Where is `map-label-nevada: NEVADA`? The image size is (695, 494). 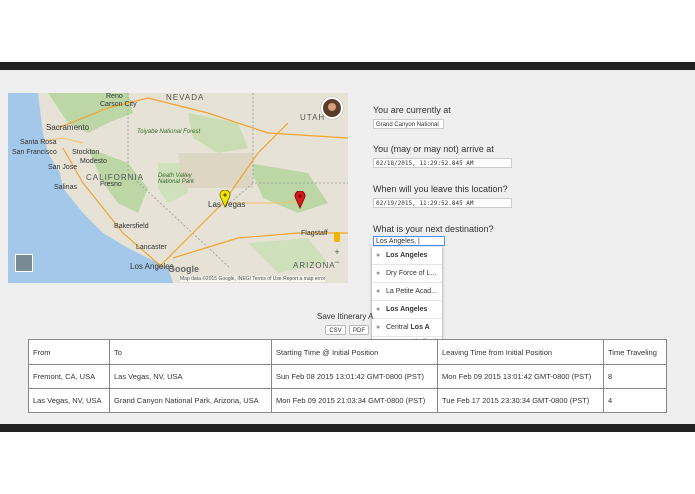
map-label-nevada: NEVADA is located at coordinates (185, 97).